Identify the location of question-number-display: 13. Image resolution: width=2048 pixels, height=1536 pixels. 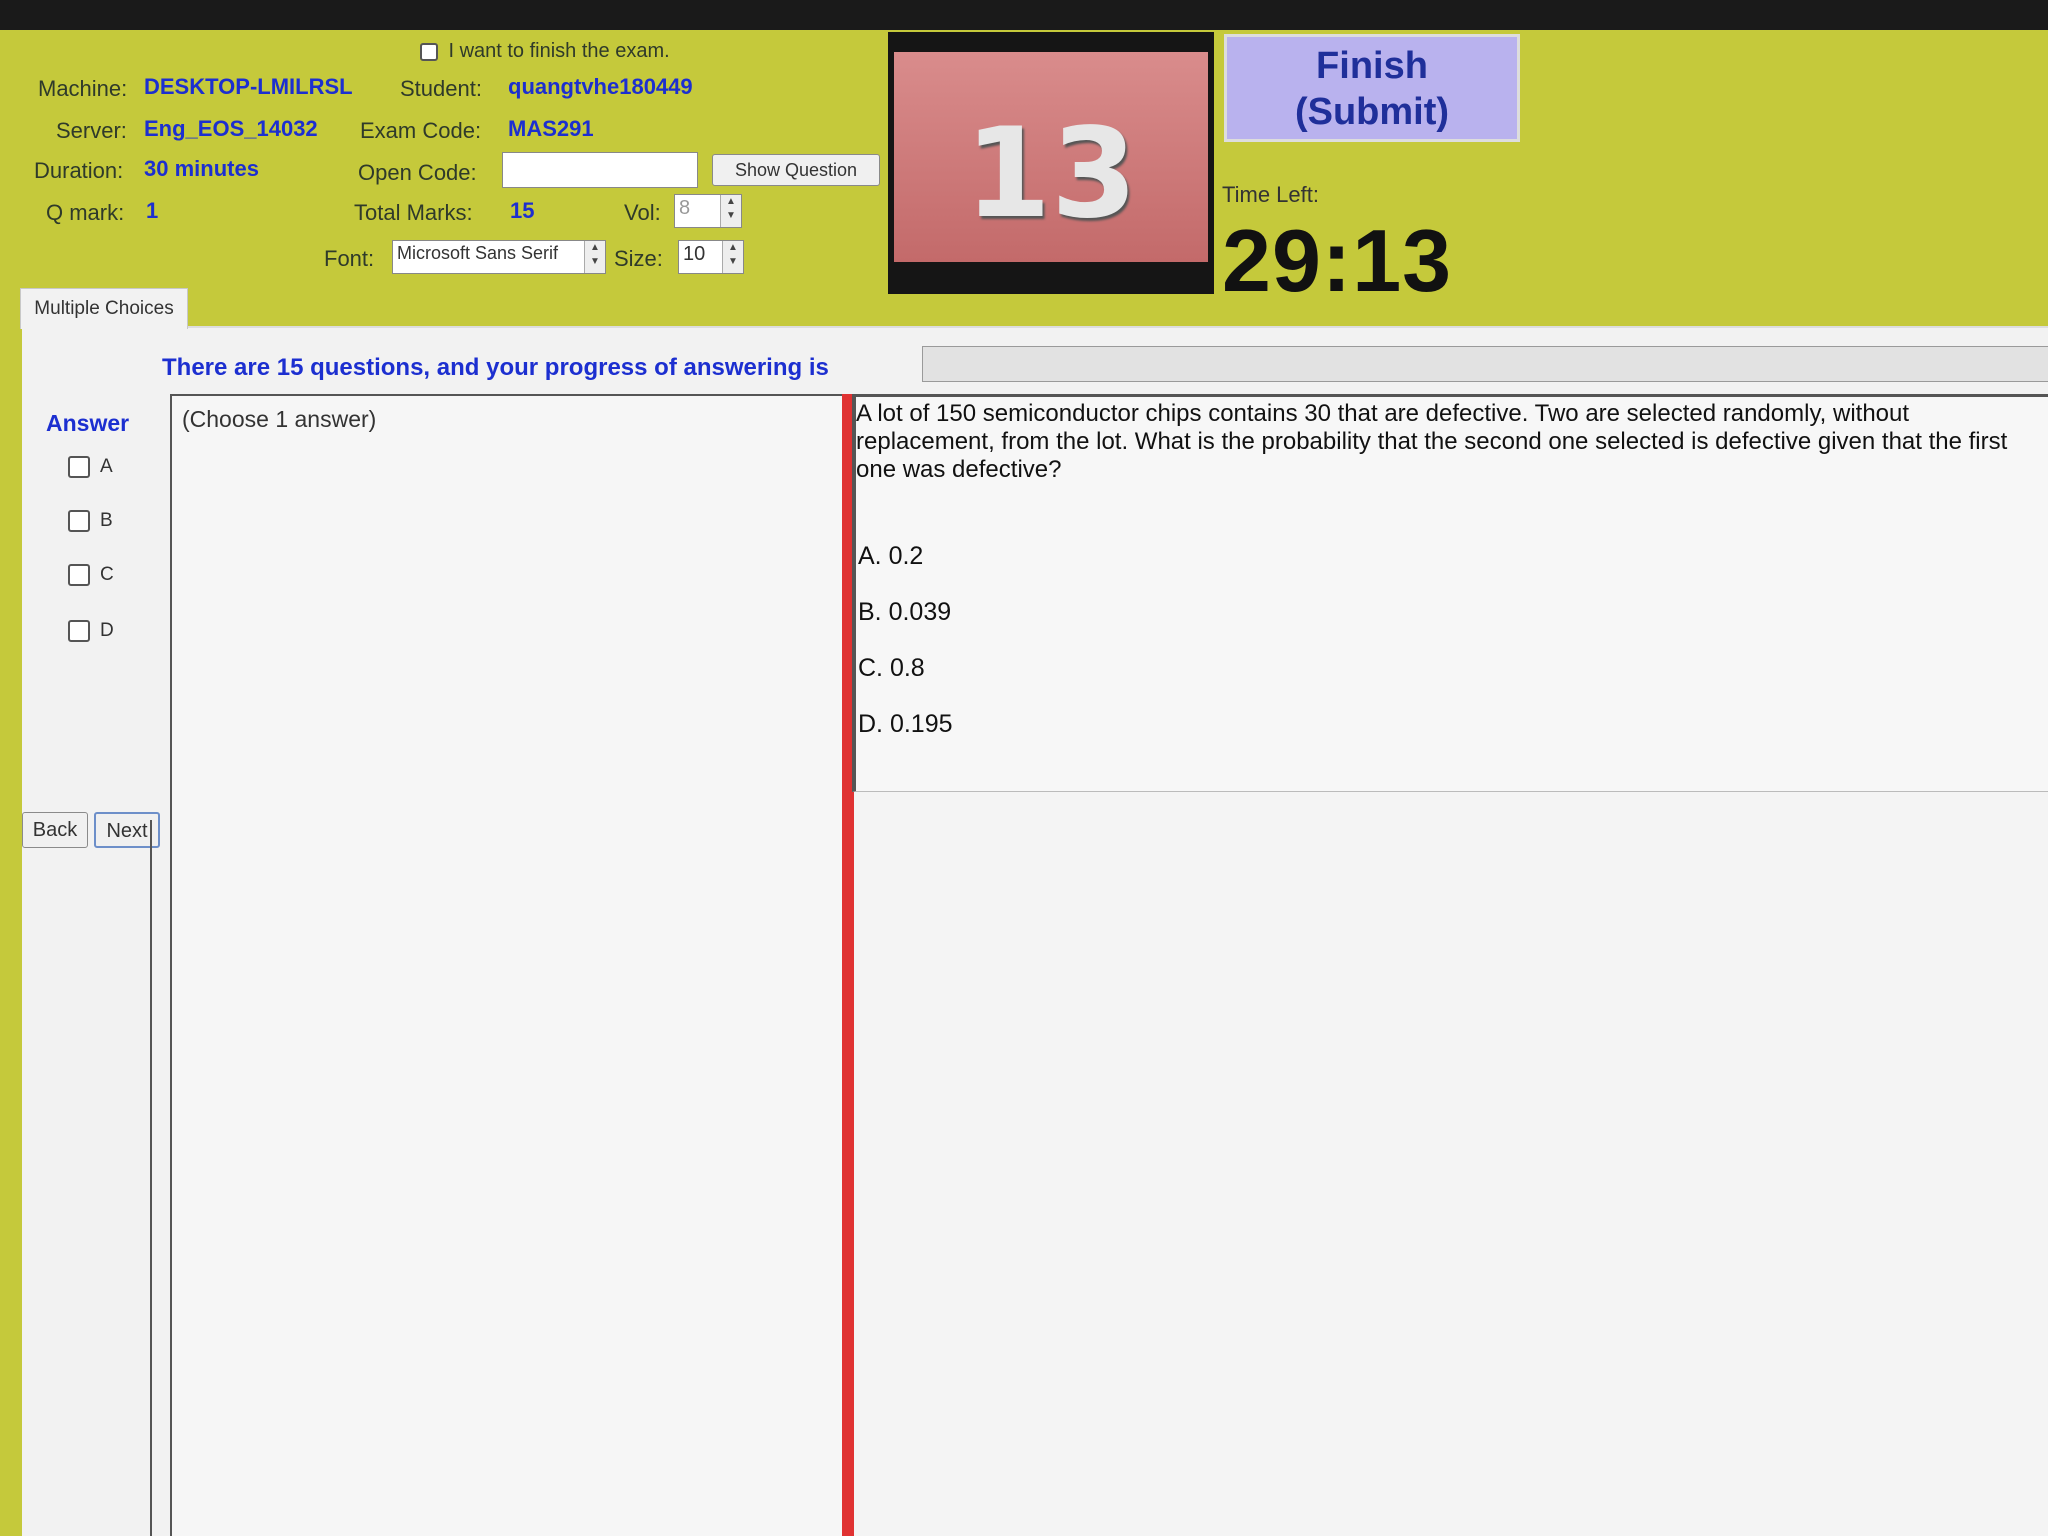
(1051, 163).